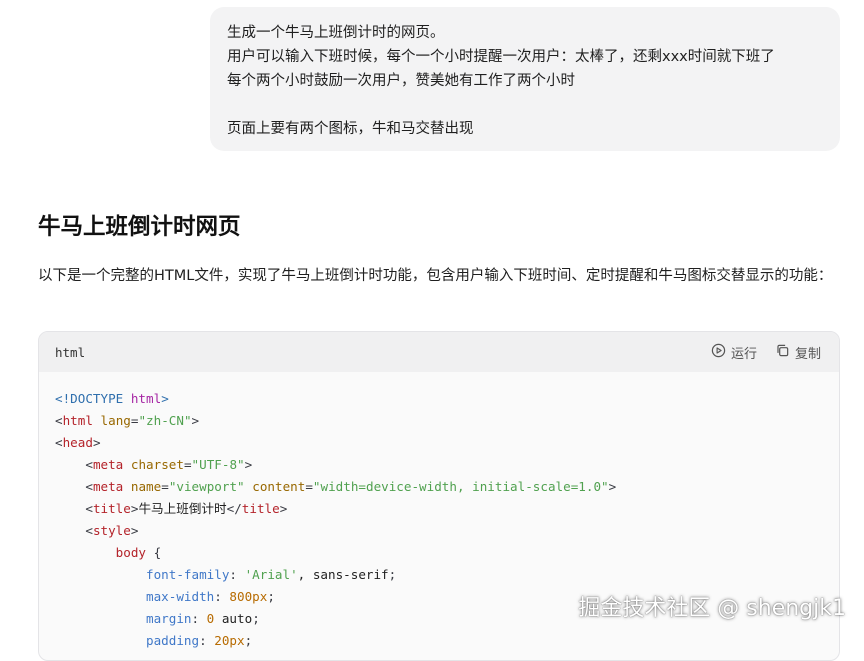 This screenshot has width=864, height=661. I want to click on code-line: <style>, so click(112, 530).